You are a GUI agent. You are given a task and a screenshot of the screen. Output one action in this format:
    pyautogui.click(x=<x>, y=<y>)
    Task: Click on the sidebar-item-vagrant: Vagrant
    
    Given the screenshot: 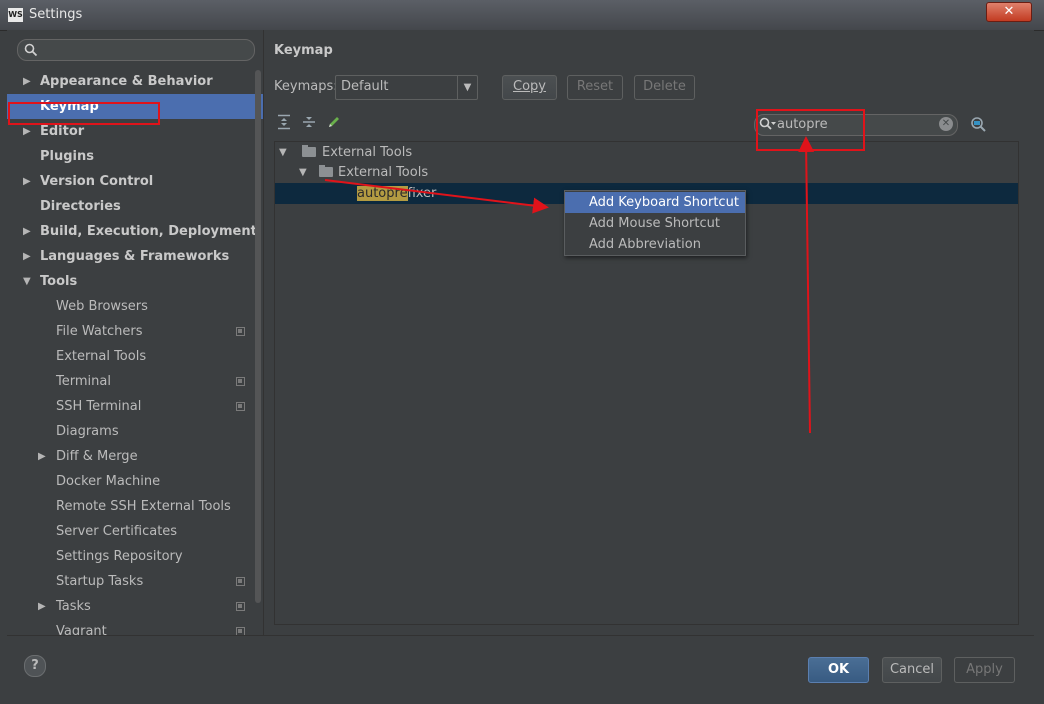 What is the action you would take?
    pyautogui.click(x=135, y=627)
    